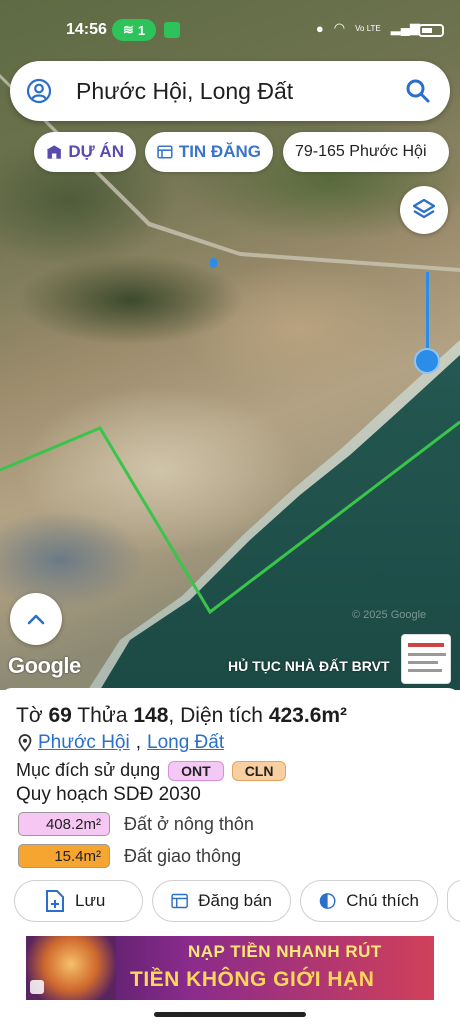 Image resolution: width=460 pixels, height=1024 pixels. I want to click on search-query: Phước Hội, Long Đất, so click(184, 91).